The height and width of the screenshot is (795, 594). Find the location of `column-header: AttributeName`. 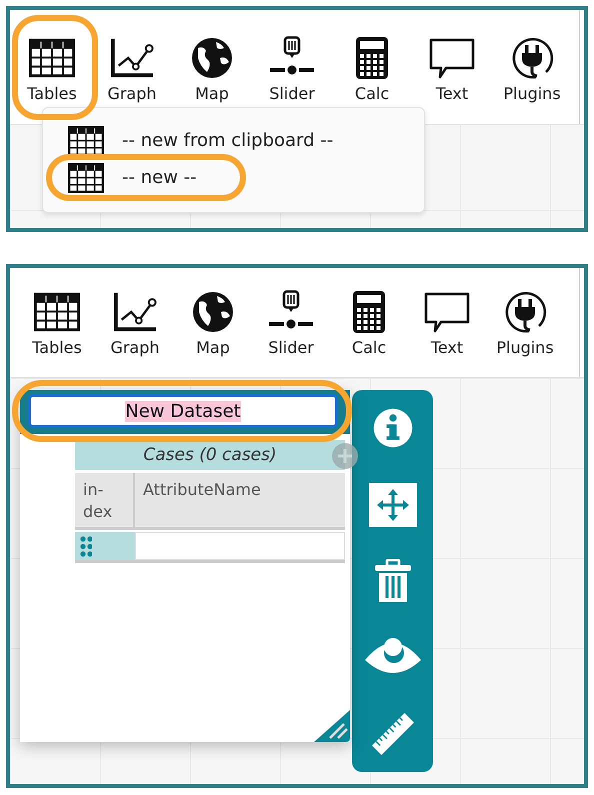

column-header: AttributeName is located at coordinates (240, 500).